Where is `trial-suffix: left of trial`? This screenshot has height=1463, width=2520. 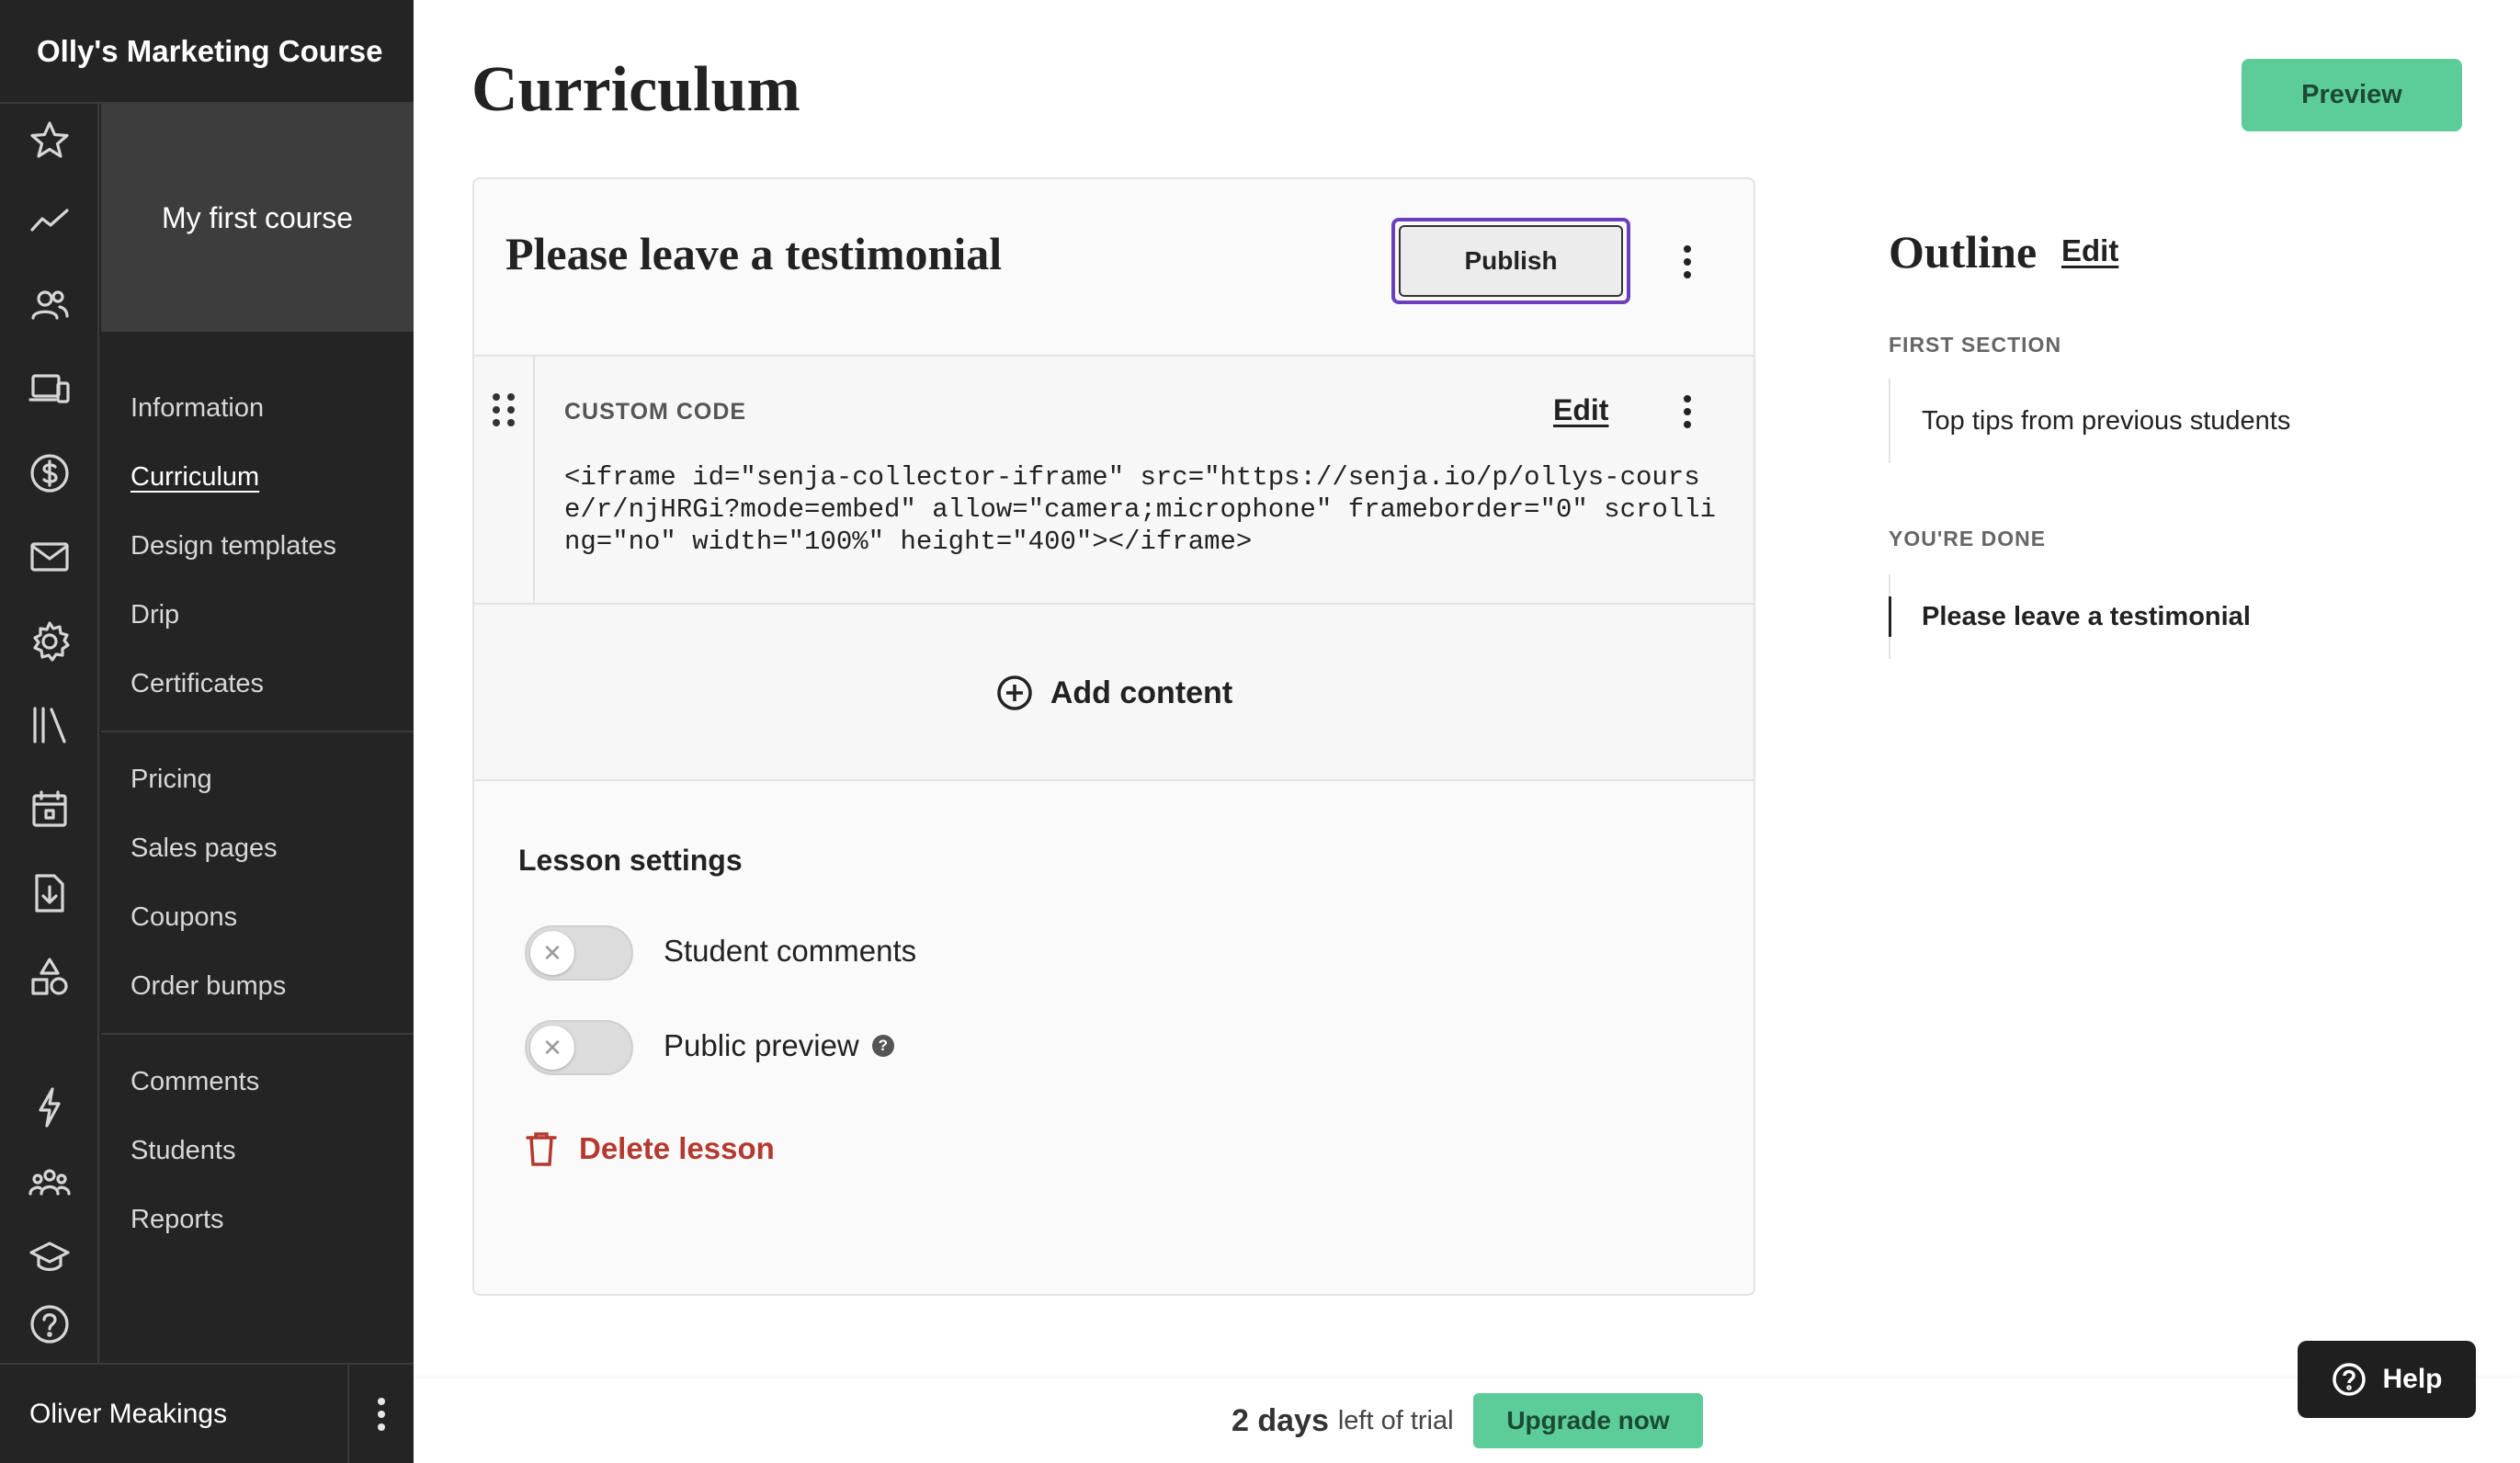
trial-suffix: left of trial is located at coordinates (1395, 1420).